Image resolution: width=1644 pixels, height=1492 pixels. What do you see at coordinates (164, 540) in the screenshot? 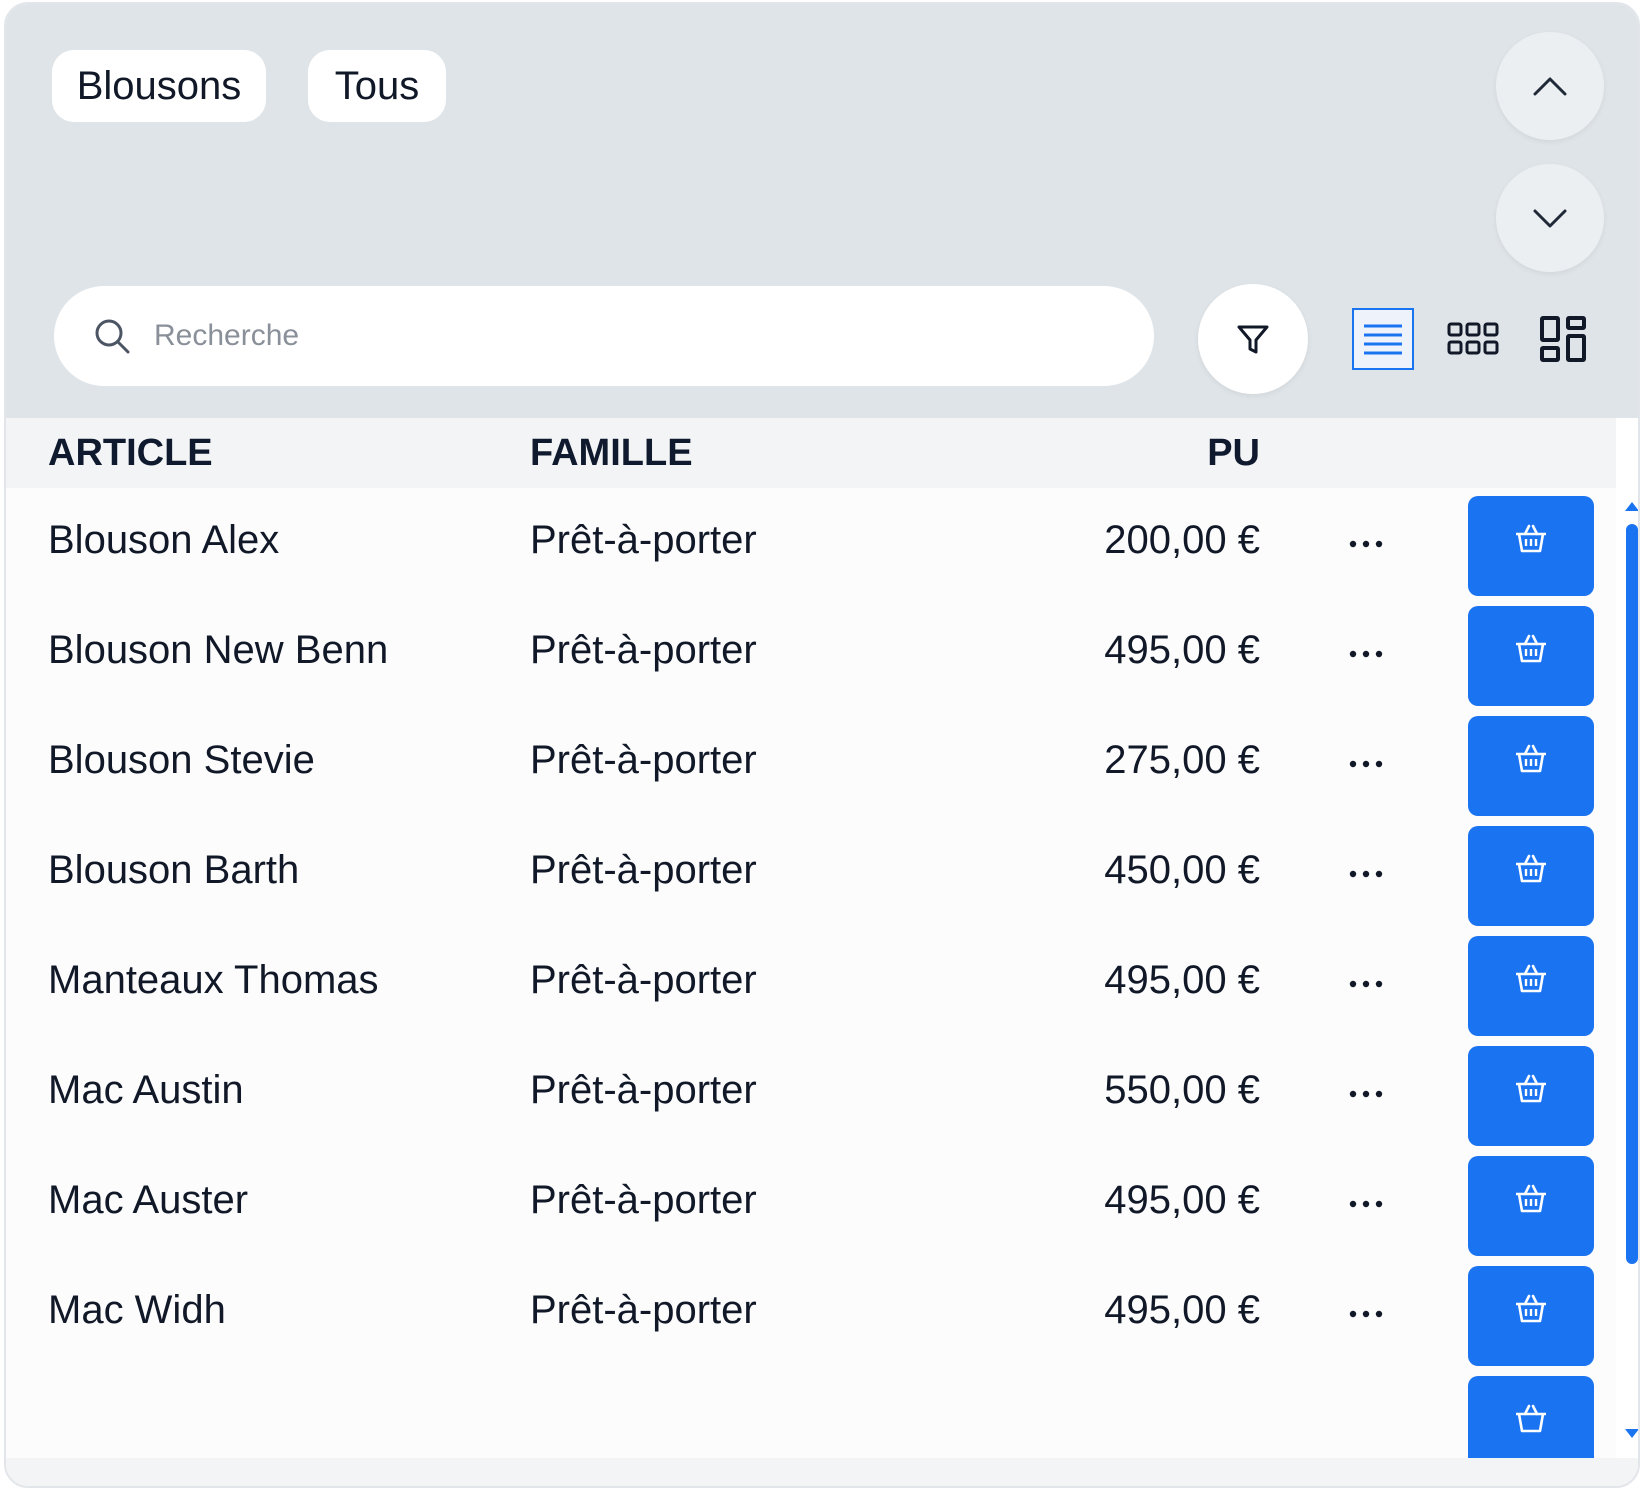
I see `cell-article: Blouson Alex` at bounding box center [164, 540].